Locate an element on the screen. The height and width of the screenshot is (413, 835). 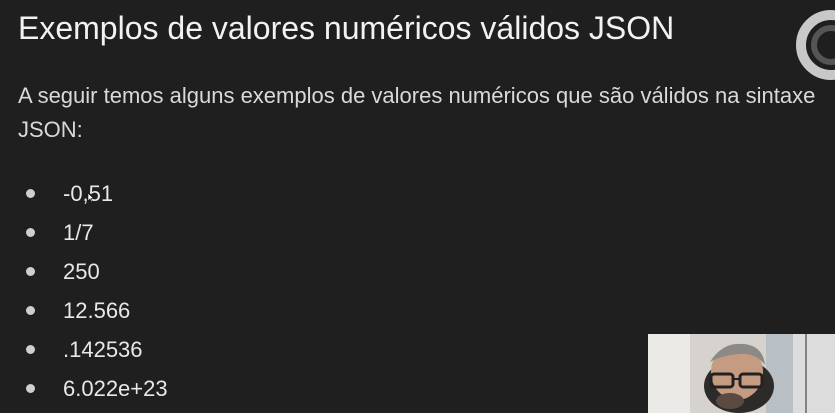
list-item-text: 250 is located at coordinates (81, 271).